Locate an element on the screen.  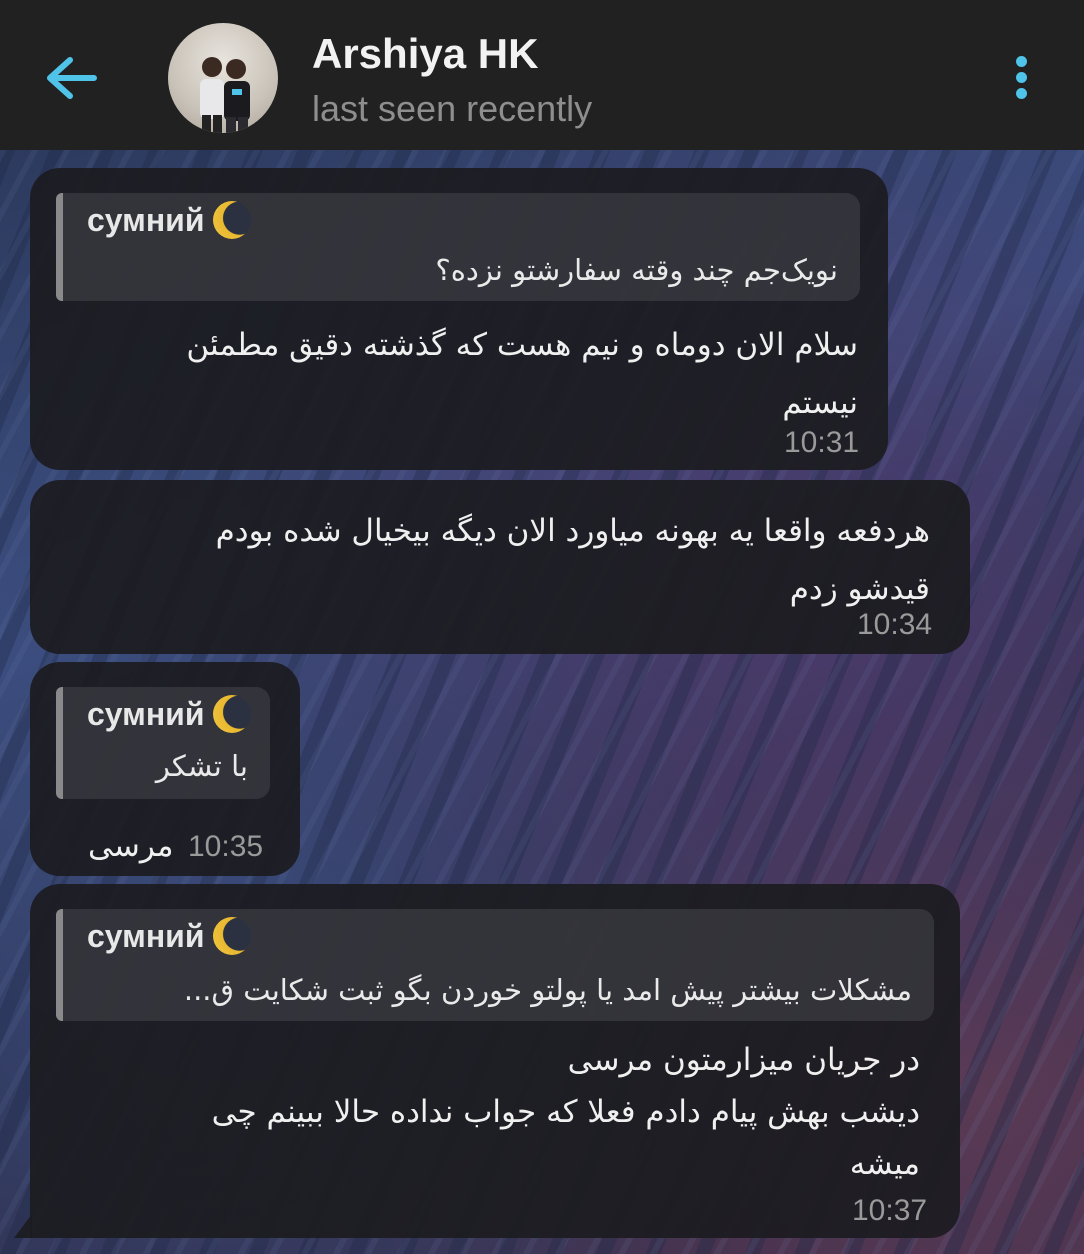
message-text: مرسی is located at coordinates (131, 846).